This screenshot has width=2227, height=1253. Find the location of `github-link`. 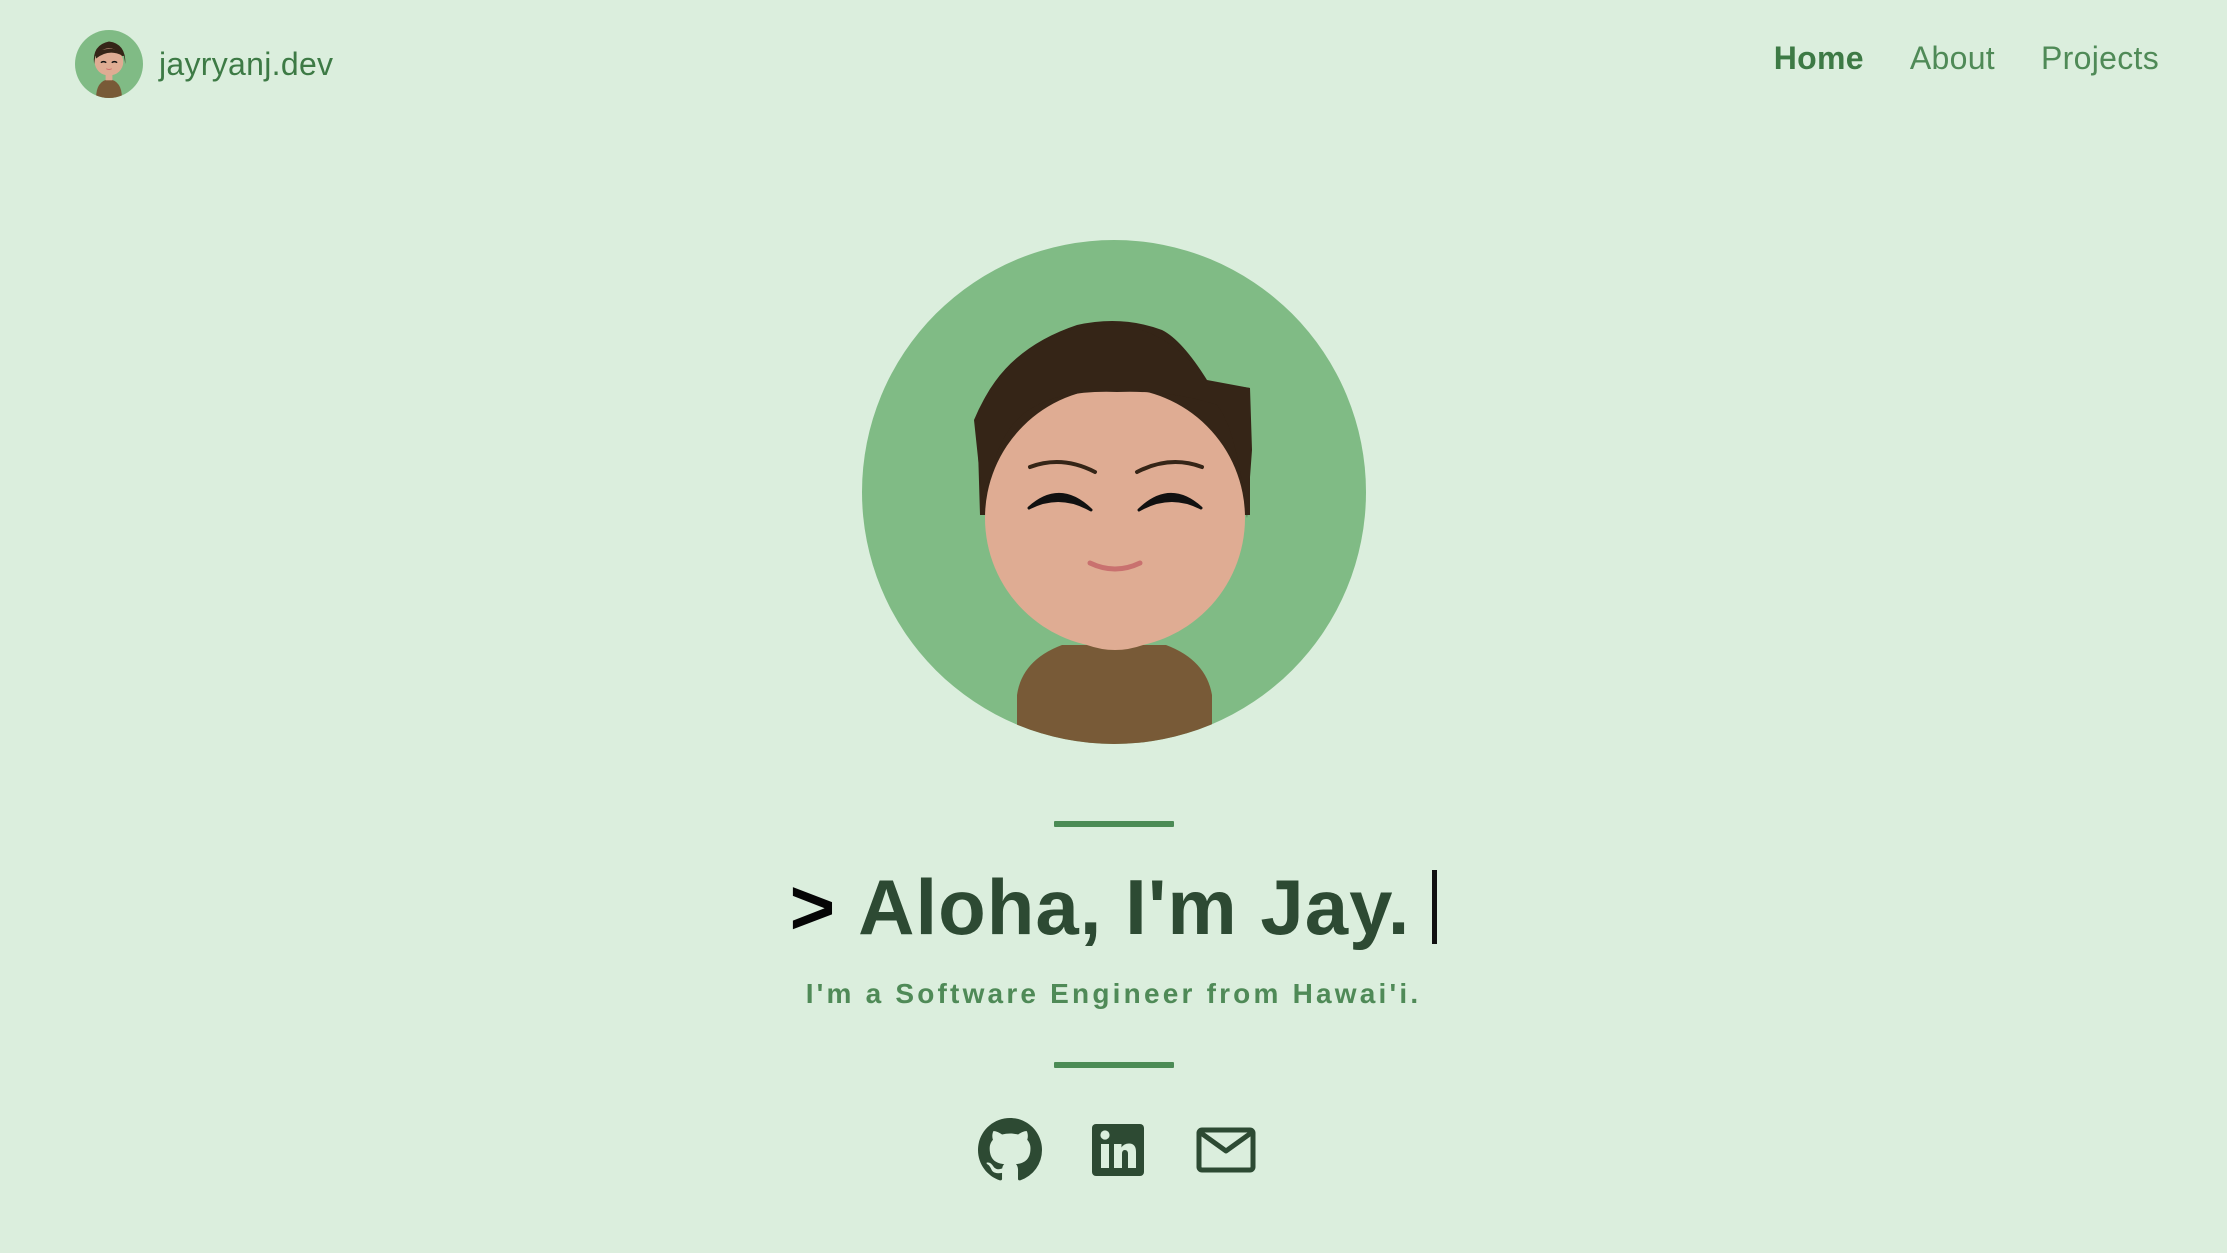

github-link is located at coordinates (1010, 1150).